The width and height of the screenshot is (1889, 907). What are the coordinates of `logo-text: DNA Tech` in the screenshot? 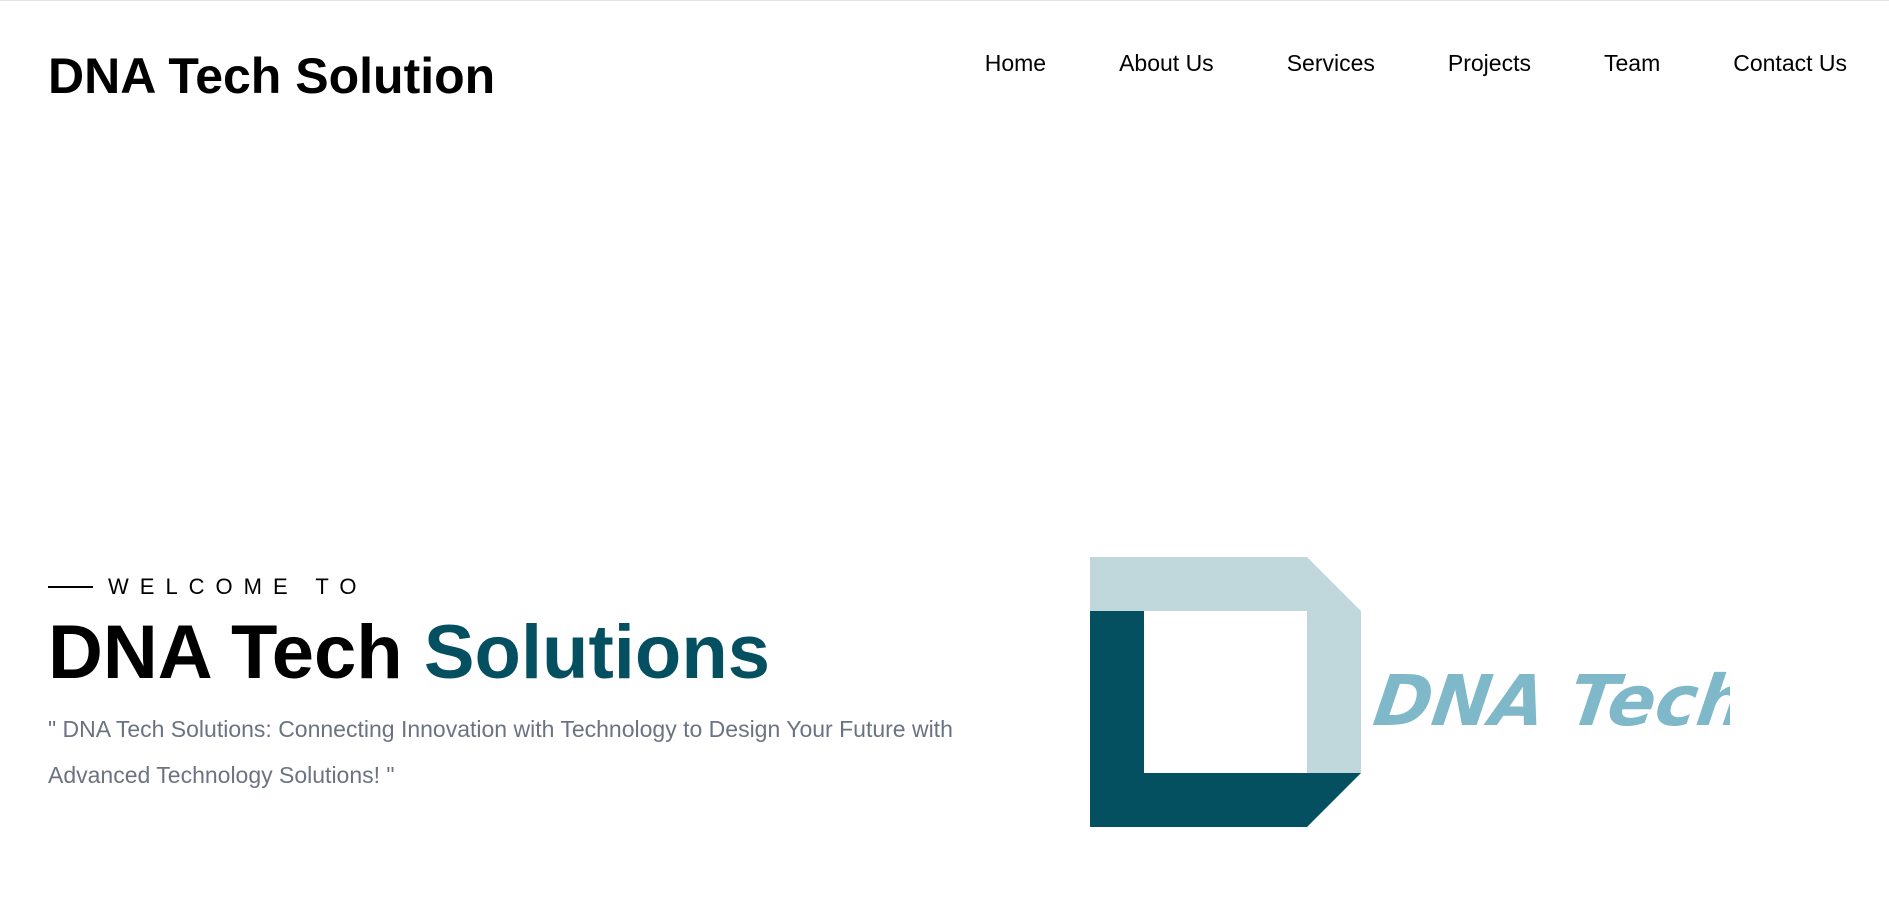 It's located at (1549, 701).